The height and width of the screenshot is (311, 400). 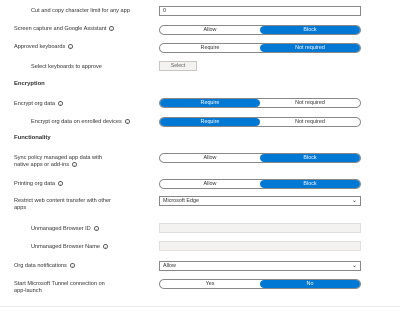 I want to click on printing-label: Printing org data i, so click(x=39, y=184).